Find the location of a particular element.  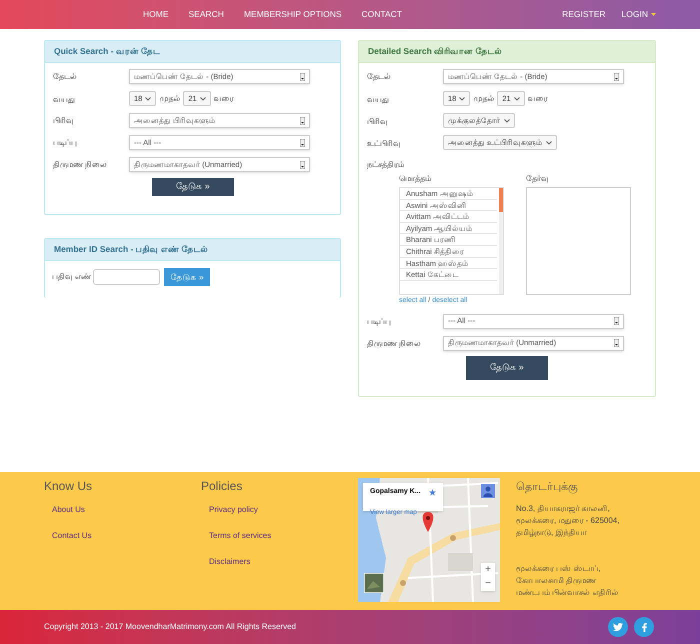

panel-title: Detailed Search விரிவான தேடல் is located at coordinates (507, 52).